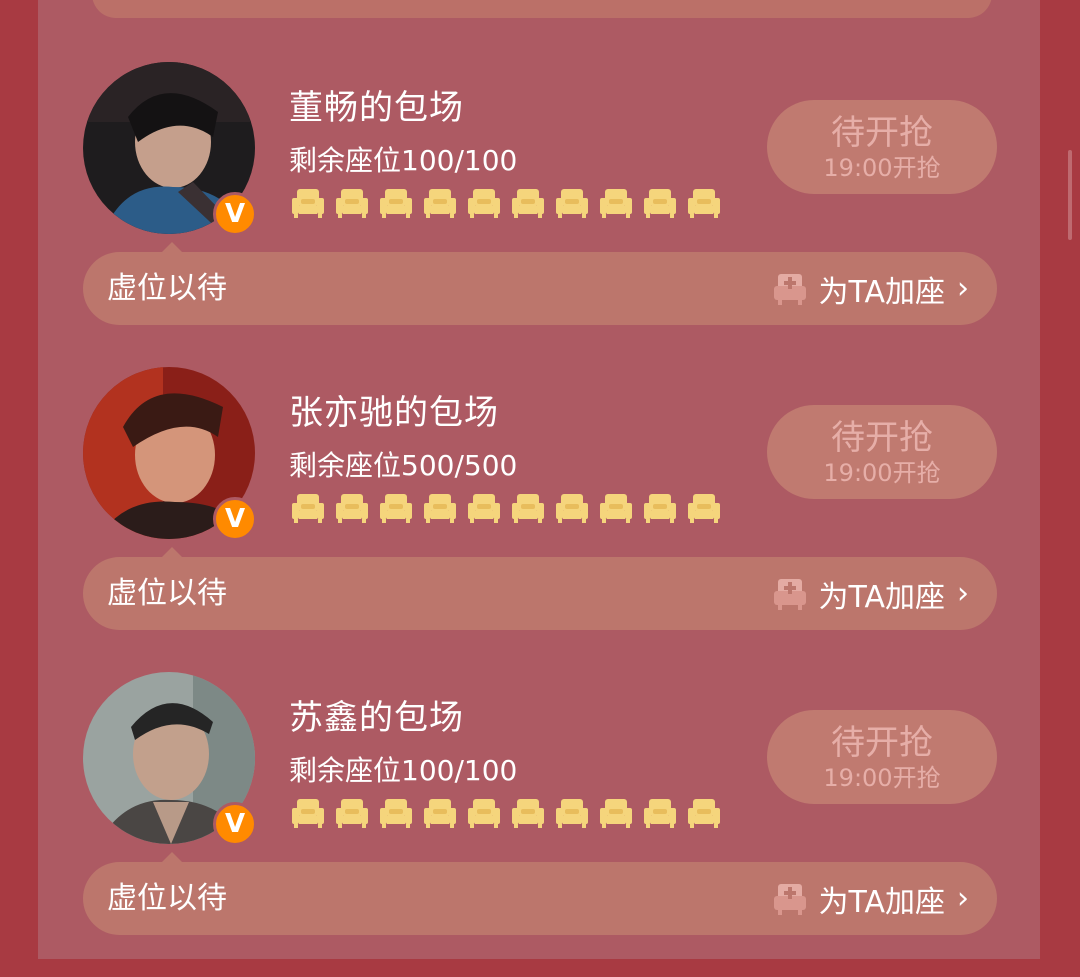 The image size is (1080, 977). Describe the element at coordinates (376, 108) in the screenshot. I see `session-title: 董畅的包场` at that location.